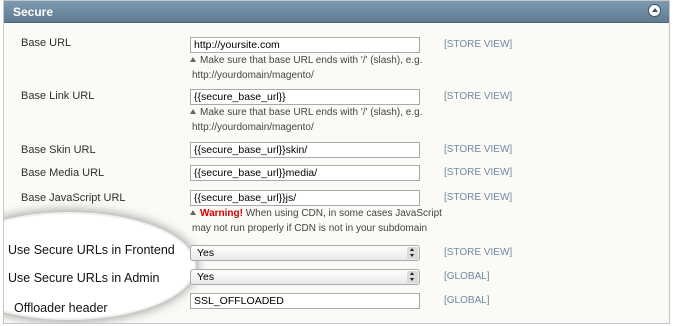  What do you see at coordinates (305, 45) in the screenshot?
I see `base-url-input: http://yoursite.com` at bounding box center [305, 45].